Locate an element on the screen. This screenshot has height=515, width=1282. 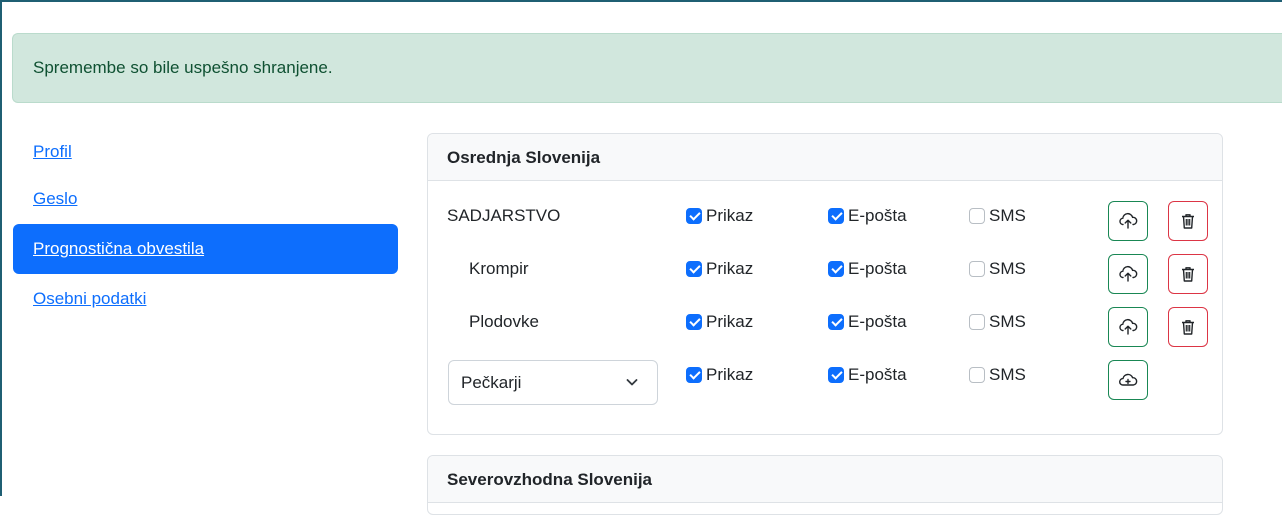
region-card: Severovzhodna Slovenija is located at coordinates (825, 485).